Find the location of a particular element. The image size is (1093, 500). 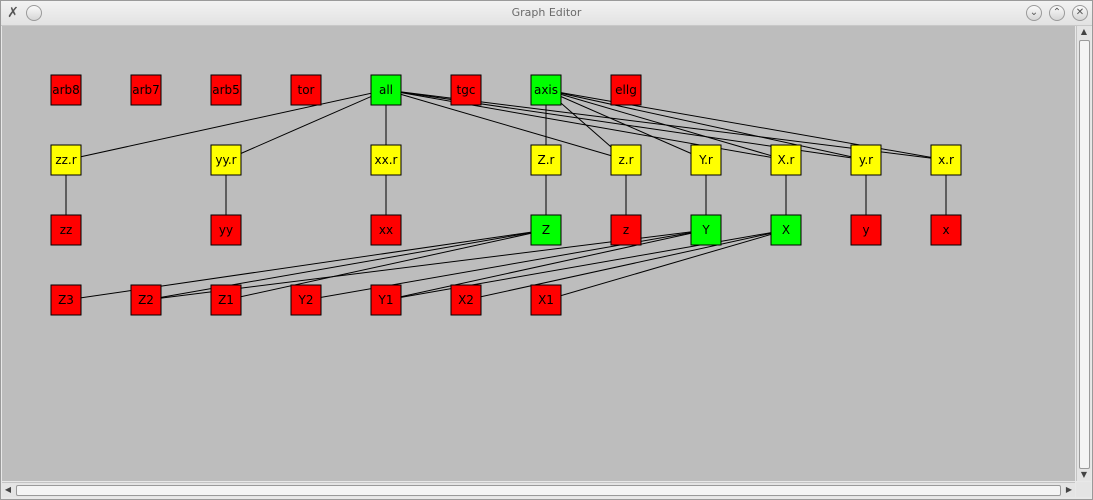

node-zz: zz is located at coordinates (66, 230).